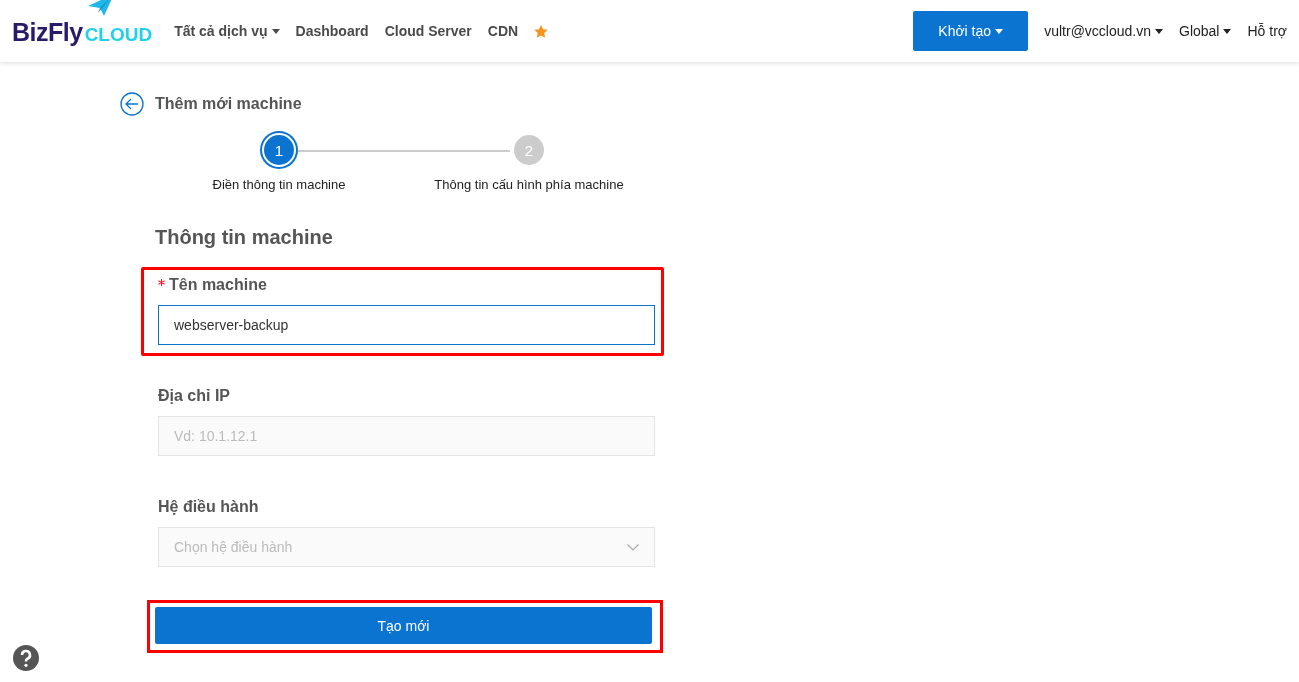 The height and width of the screenshot is (682, 1299). Describe the element at coordinates (279, 184) in the screenshot. I see `step-label: Điền thông tin machine` at that location.